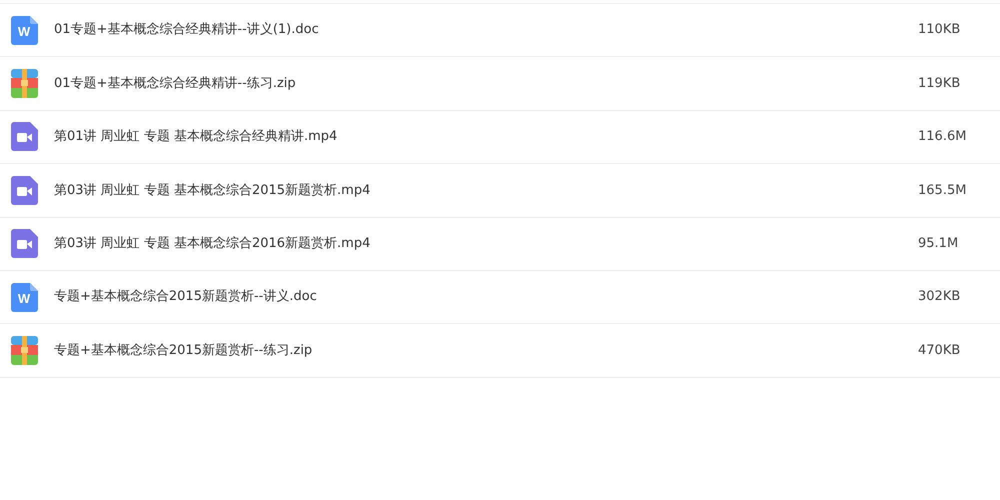  Describe the element at coordinates (212, 244) in the screenshot. I see `file-name: 第03讲 周业虹 专题 基本概念综合2016新题赏析.mp4` at that location.